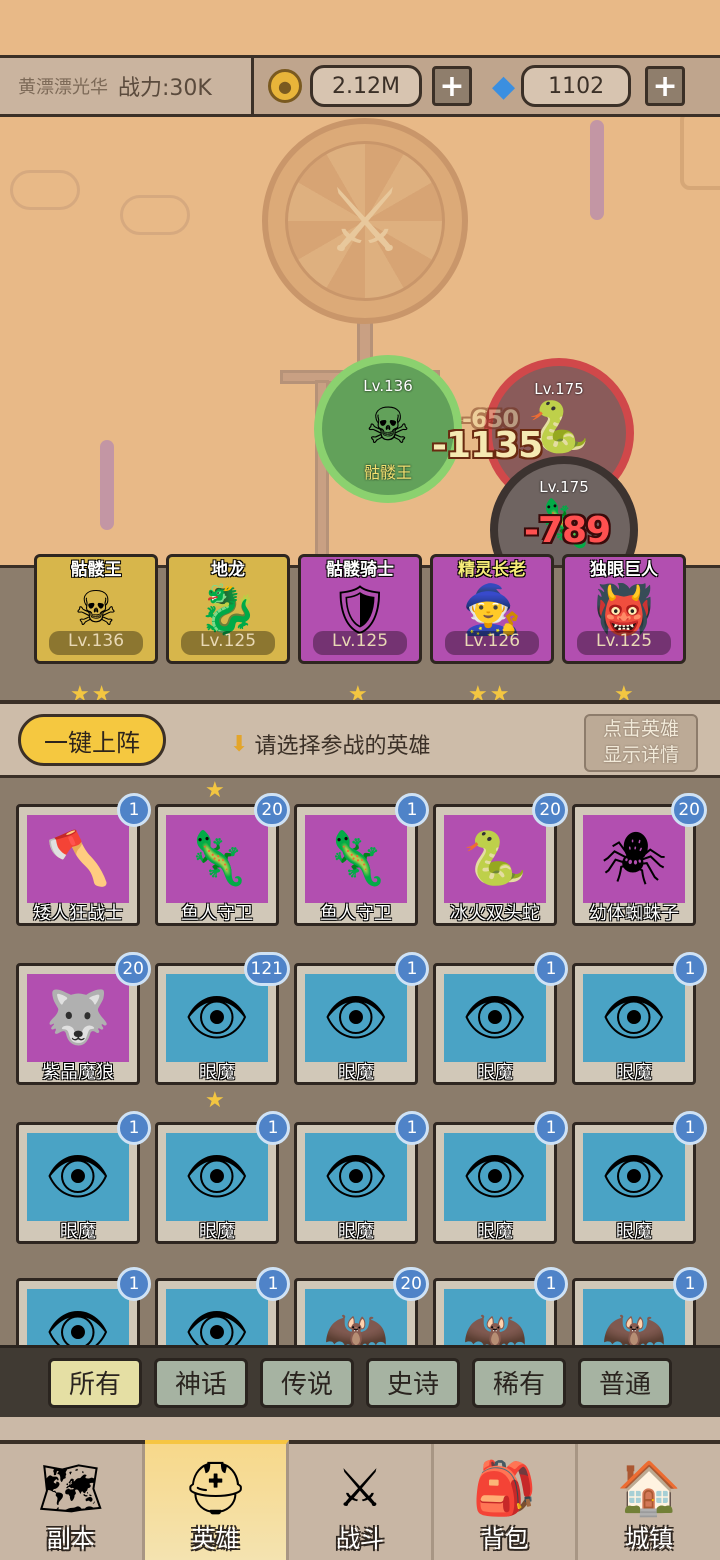  What do you see at coordinates (78, 913) in the screenshot?
I see `hero-name: 矮人狂战士` at bounding box center [78, 913].